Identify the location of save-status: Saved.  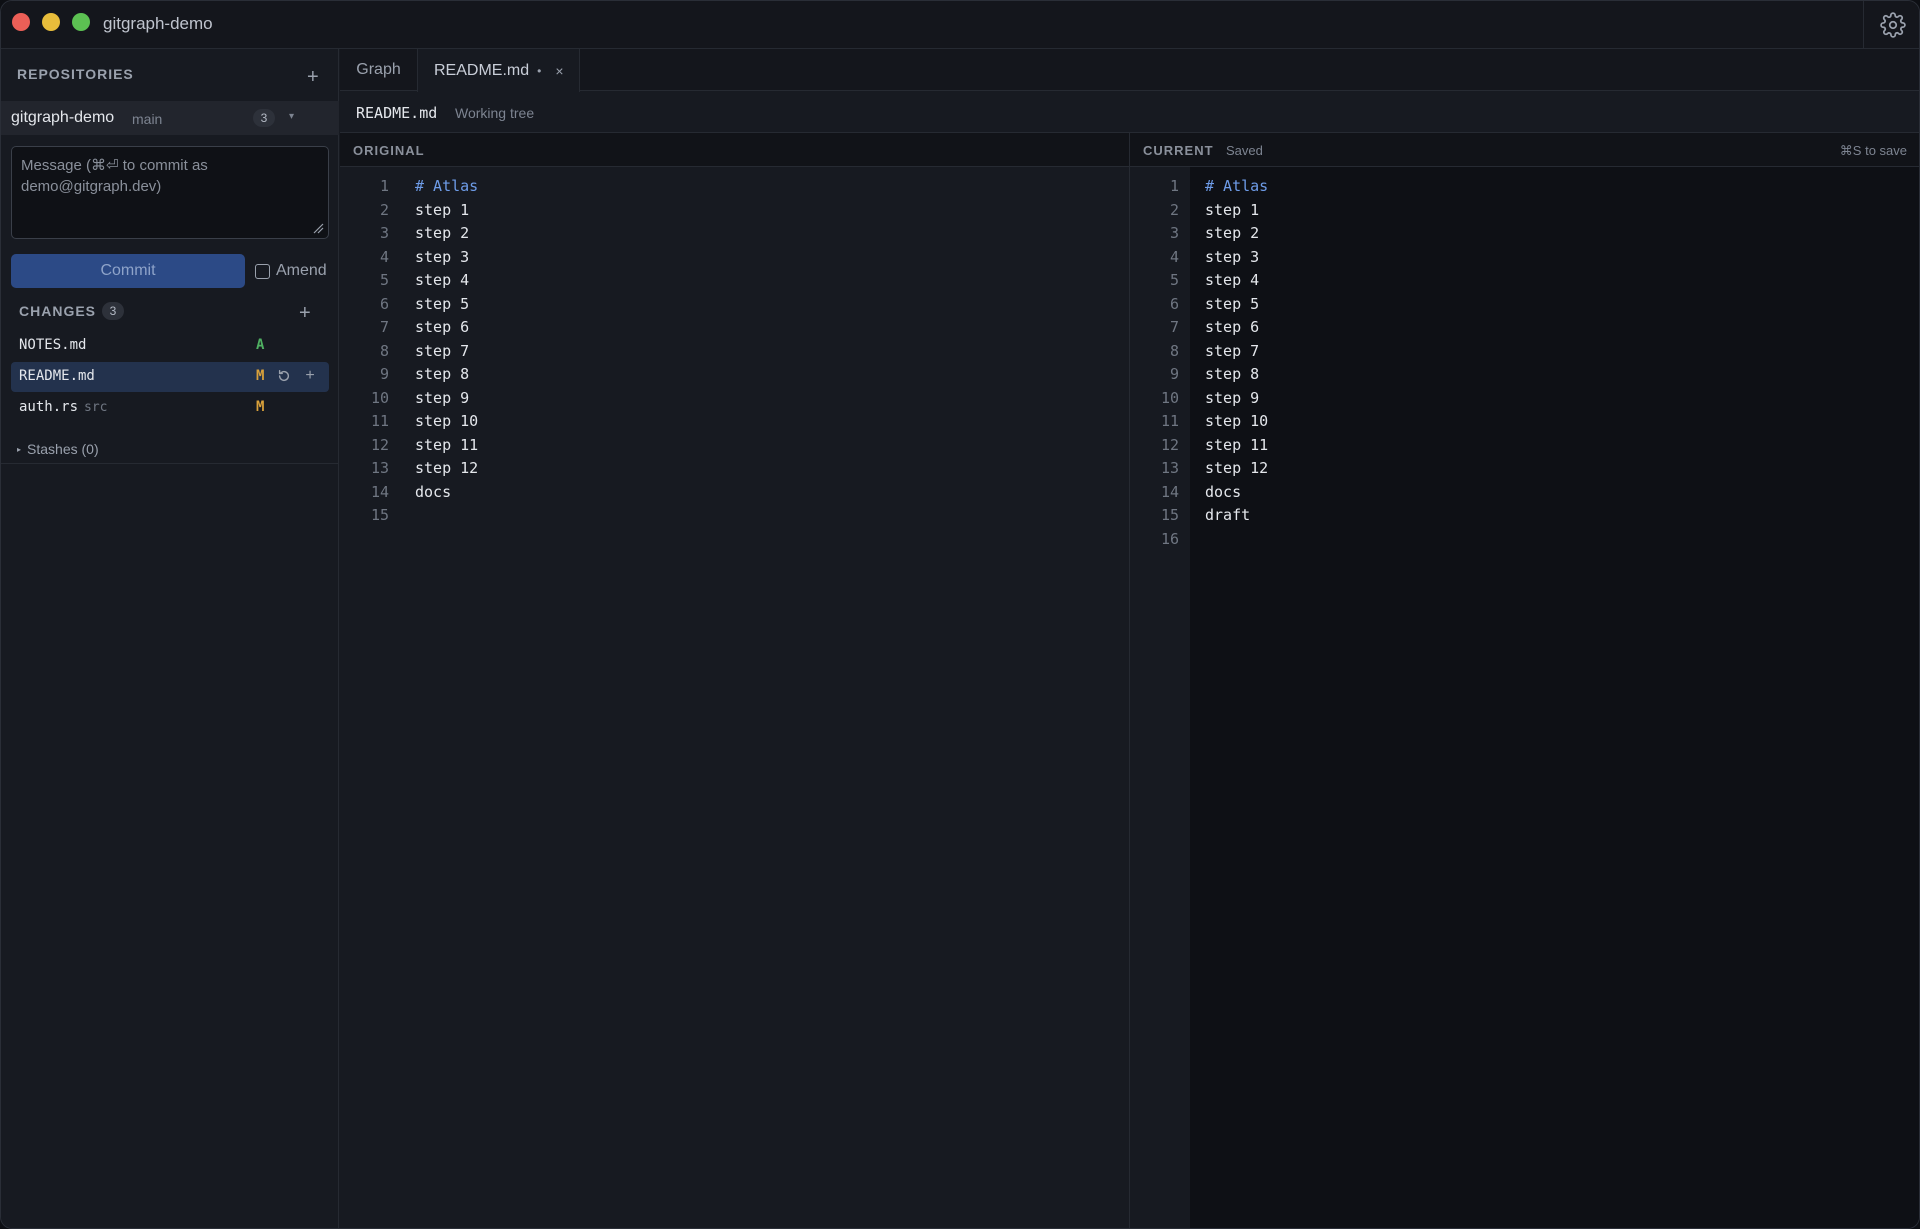
(1244, 150).